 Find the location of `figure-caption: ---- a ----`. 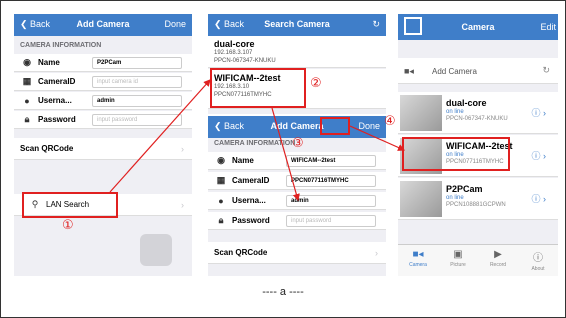

figure-caption: ---- a ---- is located at coordinates (283, 292).